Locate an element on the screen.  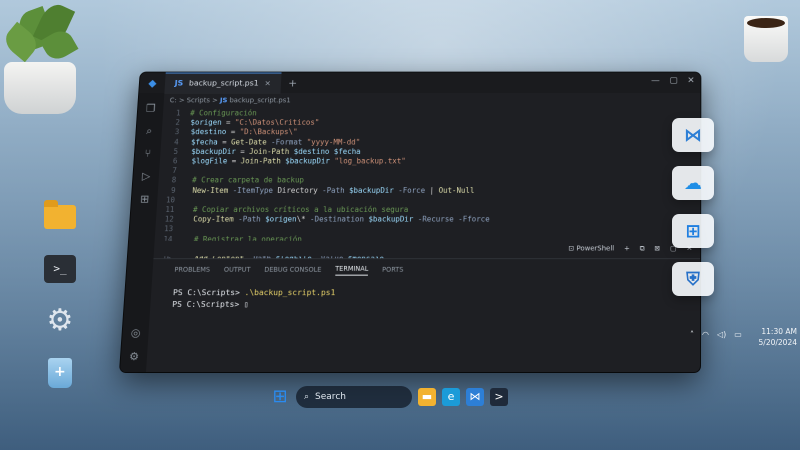
code-token: -Force is located at coordinates (411, 190).